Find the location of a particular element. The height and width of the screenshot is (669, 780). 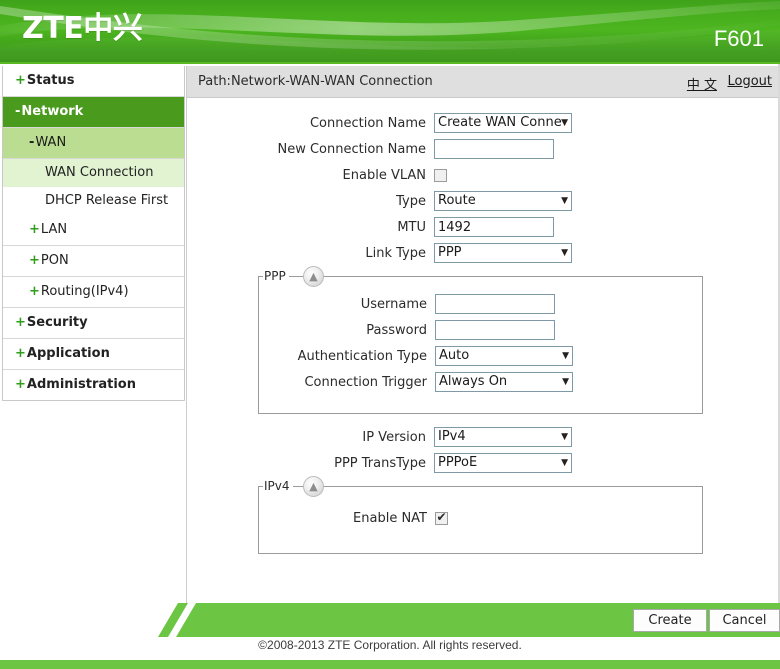

sidebar-item-label: Status is located at coordinates (50, 80).